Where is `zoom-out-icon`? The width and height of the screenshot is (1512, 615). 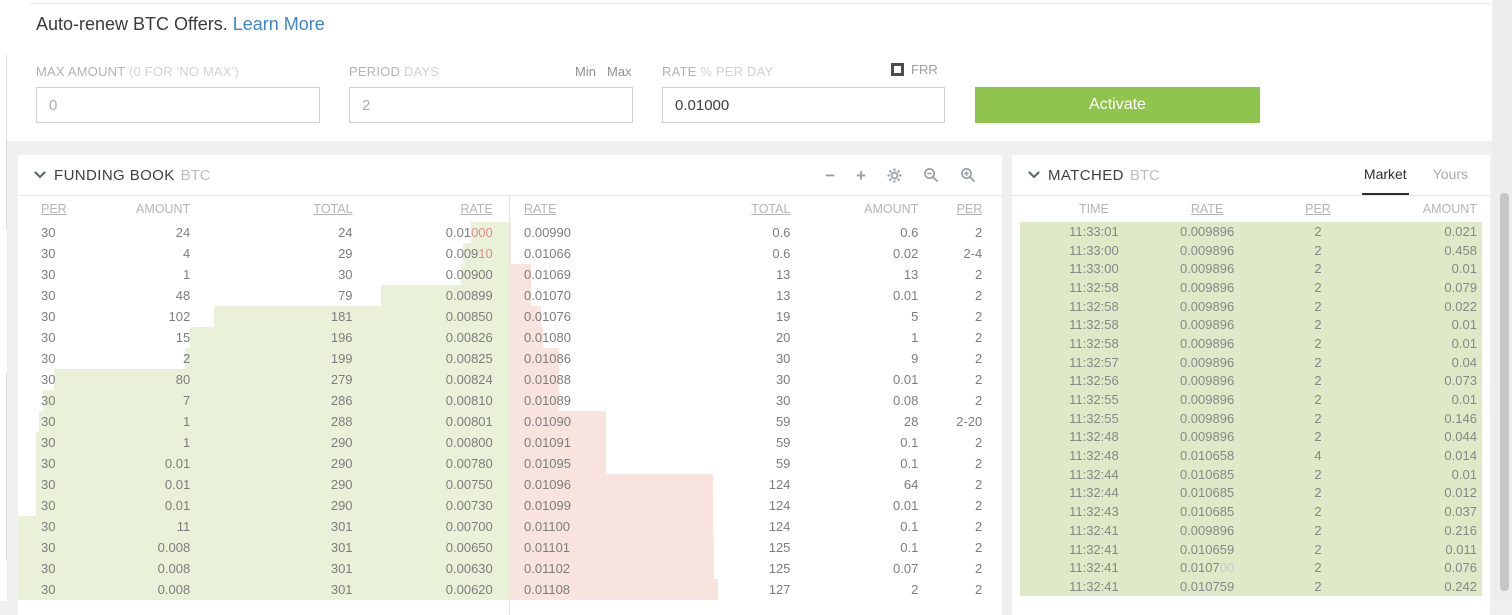 zoom-out-icon is located at coordinates (931, 175).